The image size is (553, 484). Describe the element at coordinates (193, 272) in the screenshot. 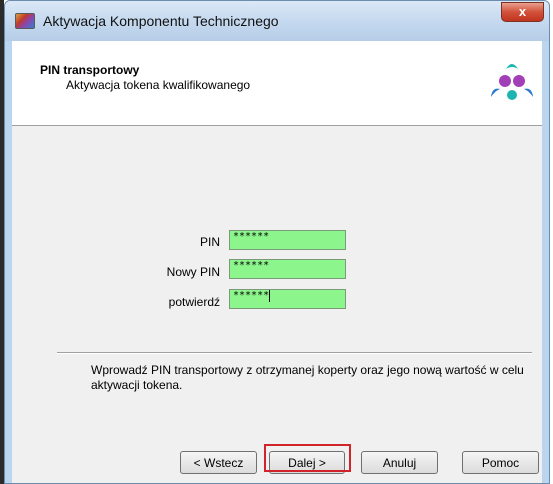

I see `new-pin-label: Nowy PIN` at that location.